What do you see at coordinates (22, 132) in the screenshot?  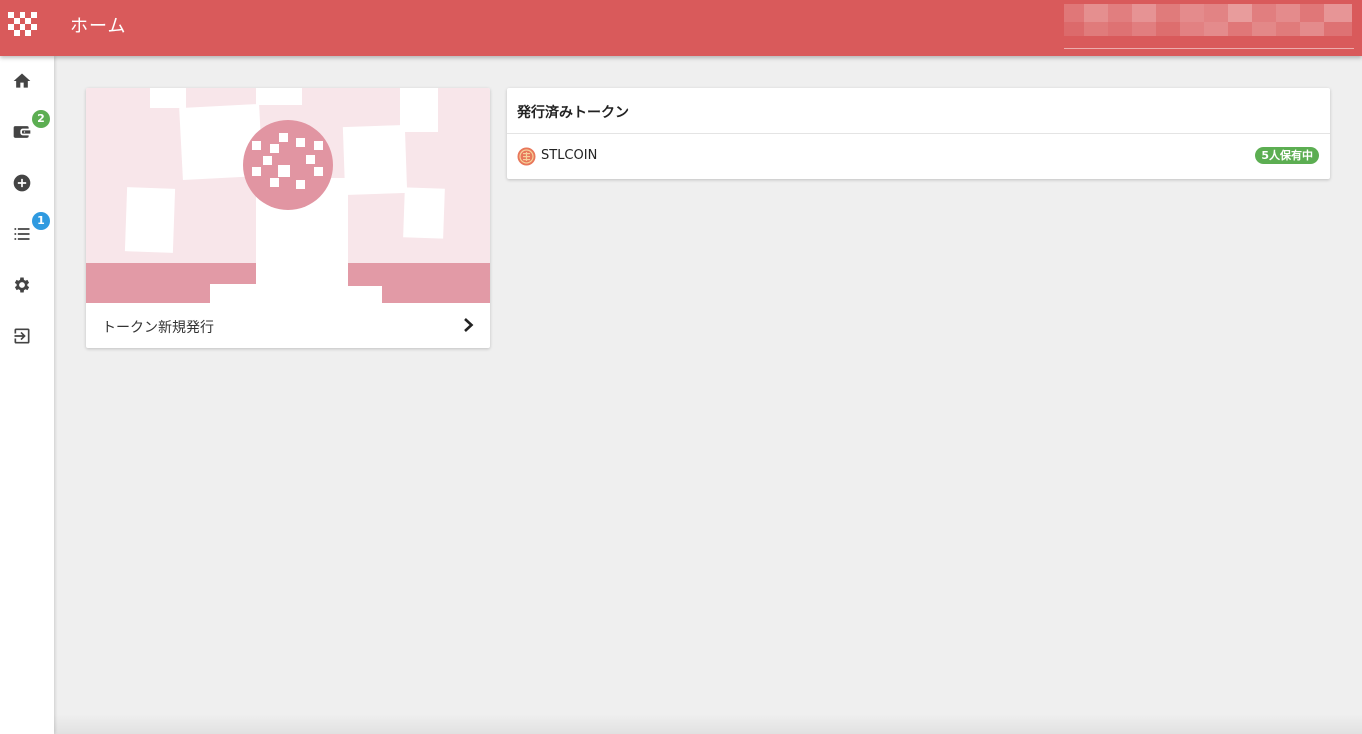 I see `wallet-icon` at bounding box center [22, 132].